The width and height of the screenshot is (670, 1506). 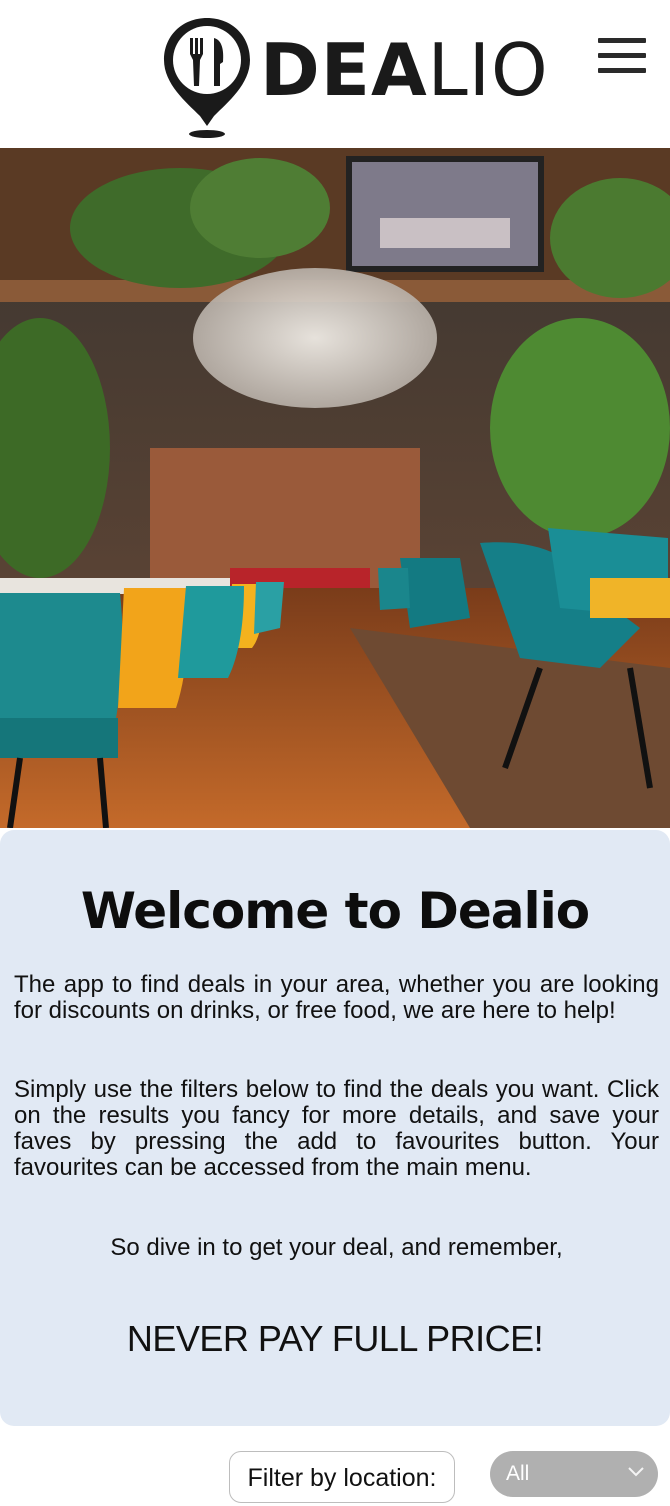 What do you see at coordinates (622, 58) in the screenshot?
I see `hamburger-menu-icon` at bounding box center [622, 58].